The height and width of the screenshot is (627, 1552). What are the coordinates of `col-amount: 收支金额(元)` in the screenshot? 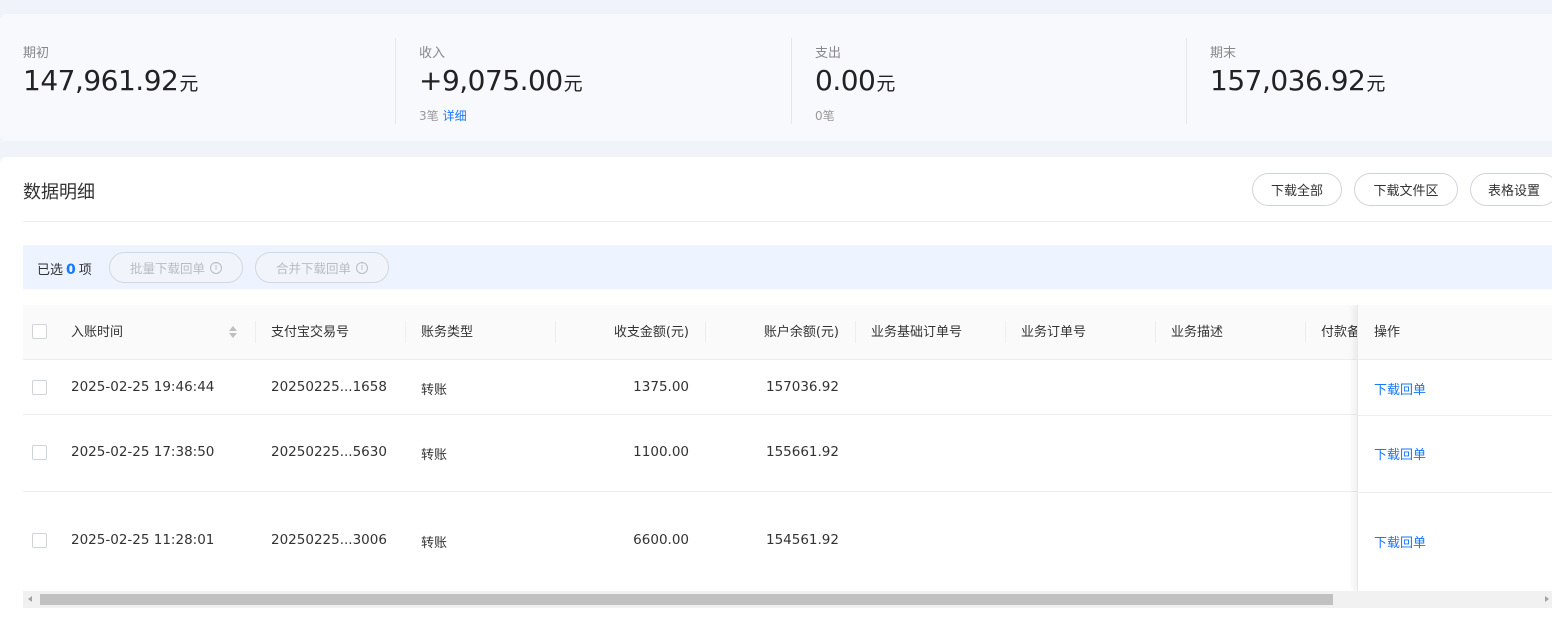 It's located at (651, 332).